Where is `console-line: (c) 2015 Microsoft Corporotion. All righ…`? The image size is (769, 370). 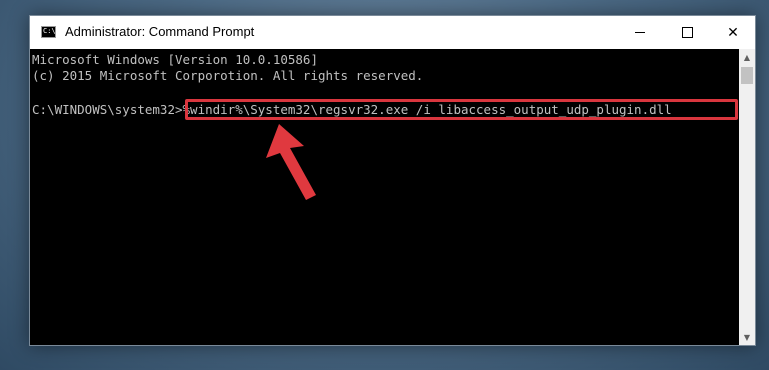
console-line: (c) 2015 Microsoft Corporotion. All righ… is located at coordinates (228, 75).